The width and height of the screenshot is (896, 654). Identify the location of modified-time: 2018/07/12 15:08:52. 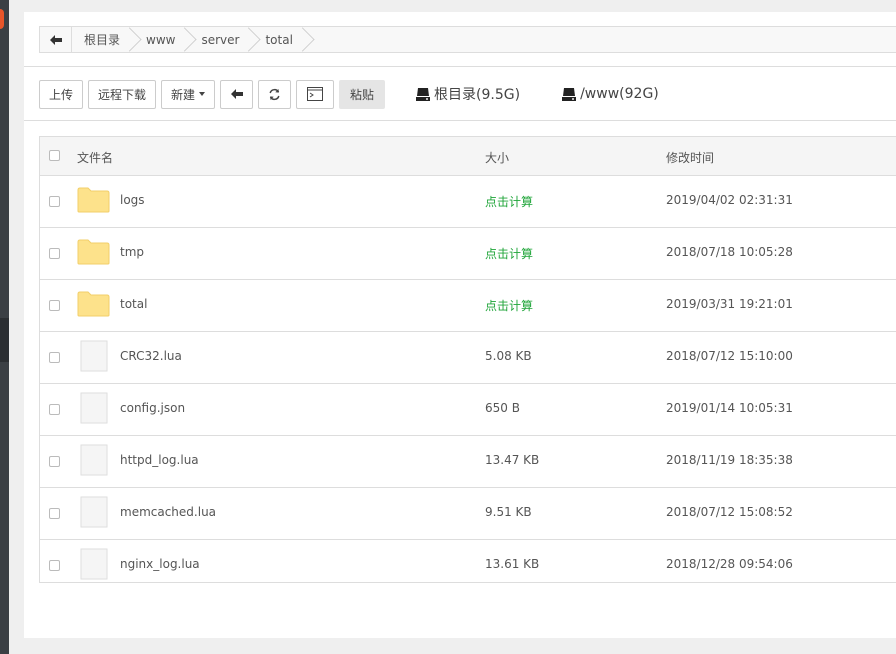
(729, 512).